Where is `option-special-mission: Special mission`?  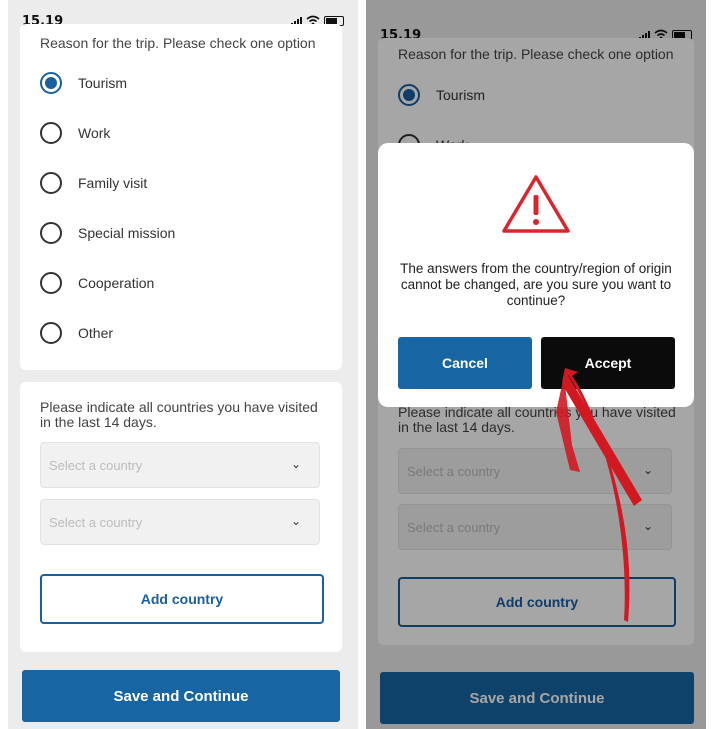
option-special-mission: Special mission is located at coordinates (107, 233).